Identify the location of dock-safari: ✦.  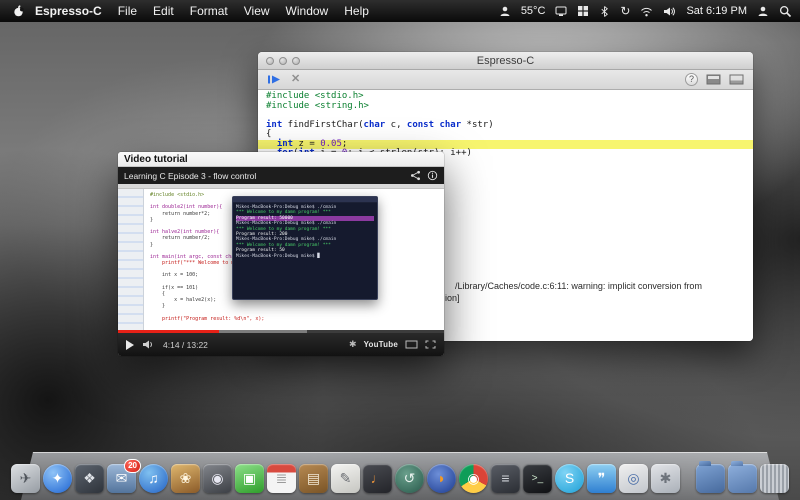
(57, 478).